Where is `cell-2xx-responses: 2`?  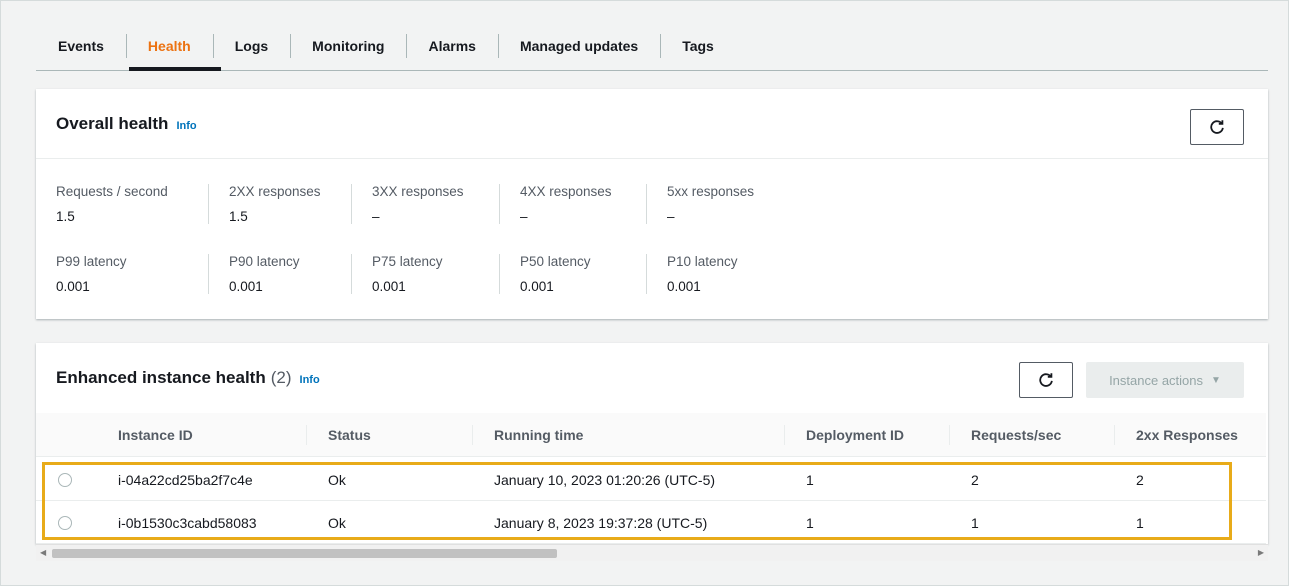 cell-2xx-responses: 2 is located at coordinates (1140, 479).